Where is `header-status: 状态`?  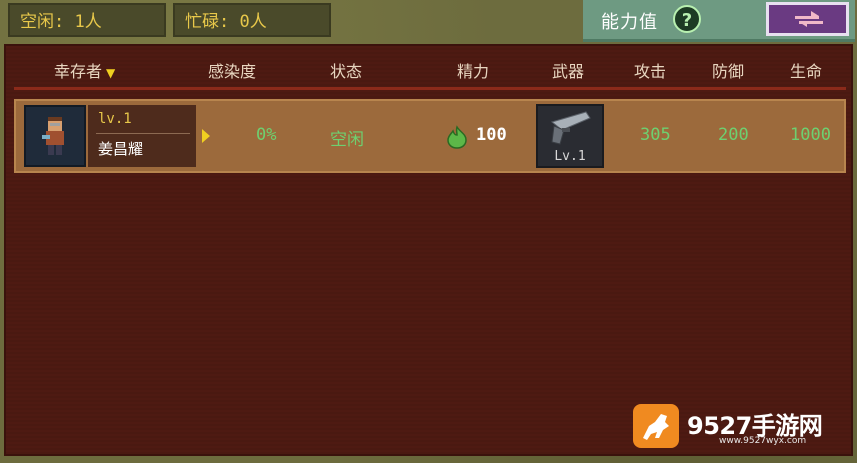 header-status: 状态 is located at coordinates (346, 71).